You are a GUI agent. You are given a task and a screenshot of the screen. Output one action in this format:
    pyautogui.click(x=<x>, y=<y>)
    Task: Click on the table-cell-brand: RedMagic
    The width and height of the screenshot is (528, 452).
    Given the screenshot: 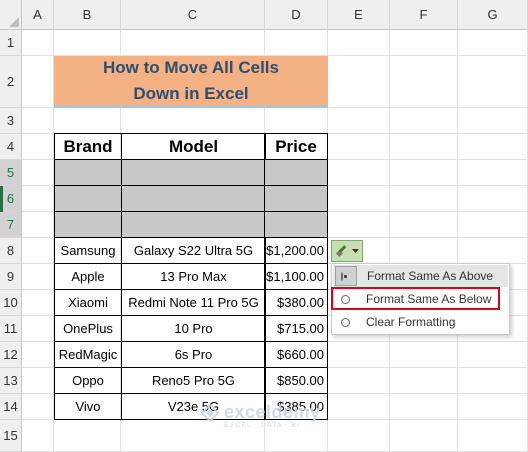 What is the action you would take?
    pyautogui.click(x=88, y=354)
    